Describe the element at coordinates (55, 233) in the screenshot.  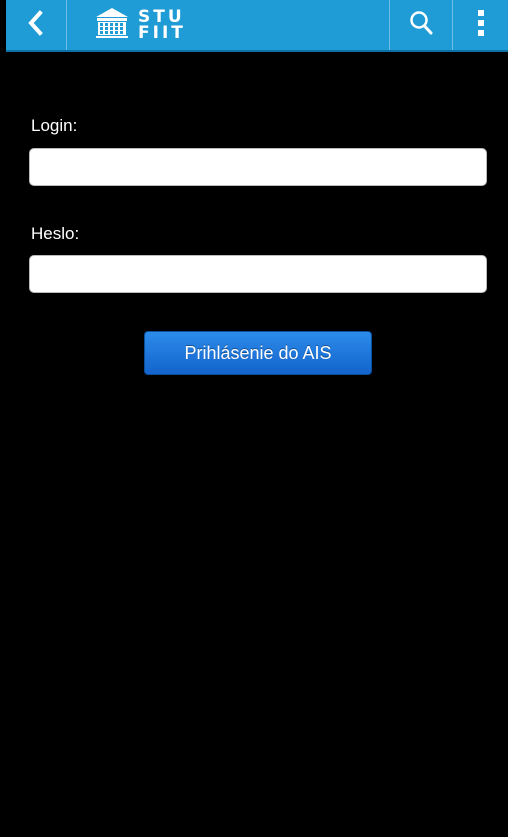
I see `password-label: Heslo:` at that location.